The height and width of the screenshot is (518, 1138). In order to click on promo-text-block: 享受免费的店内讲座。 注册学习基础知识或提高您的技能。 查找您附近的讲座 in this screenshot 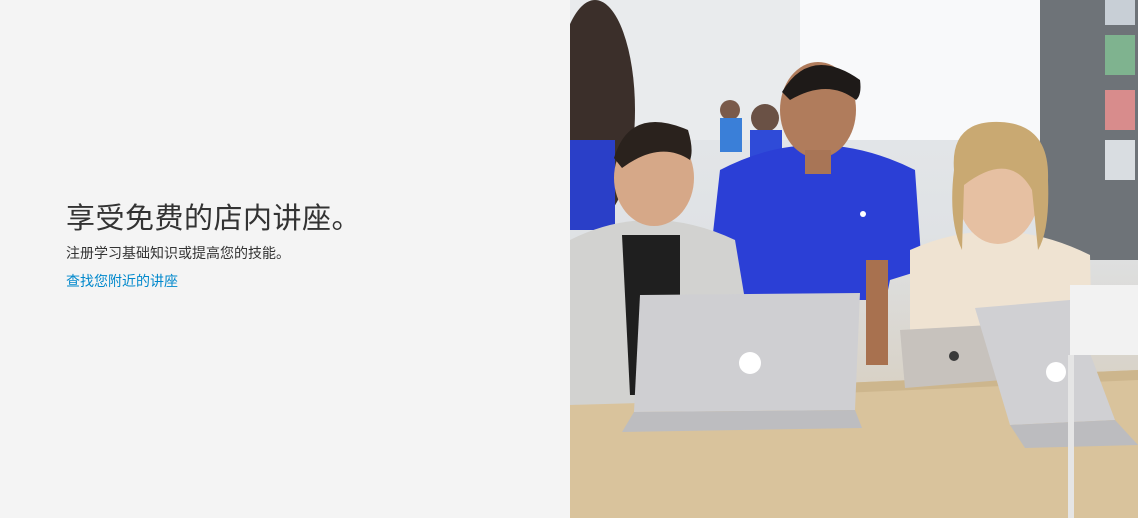, I will do `click(213, 246)`.